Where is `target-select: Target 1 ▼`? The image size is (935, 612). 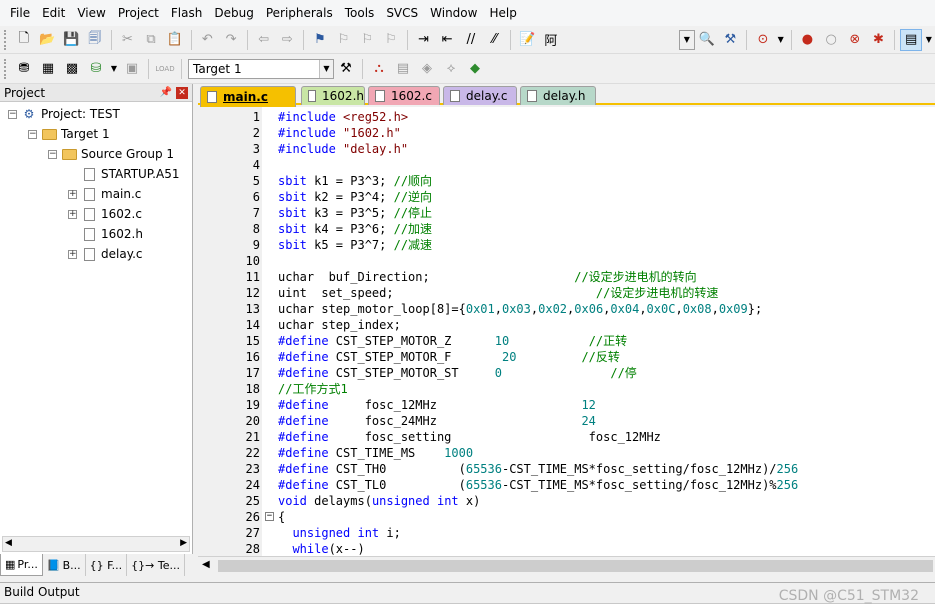
target-select: Target 1 ▼ is located at coordinates (261, 68).